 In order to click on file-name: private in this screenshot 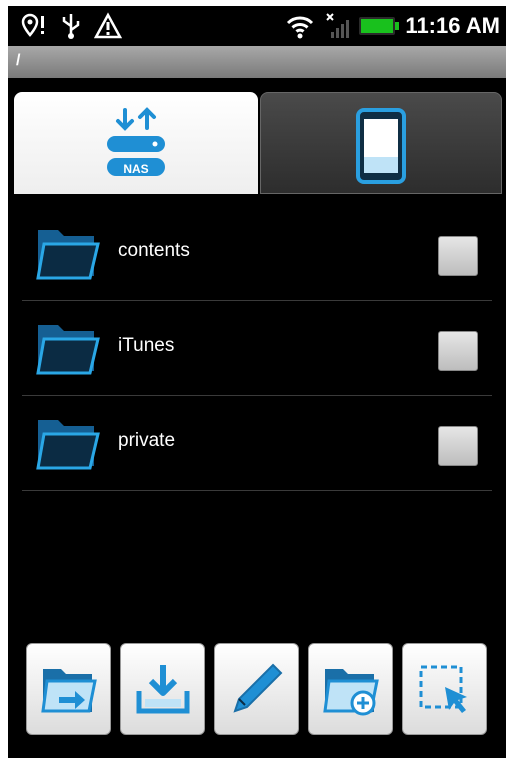, I will do `click(147, 440)`.